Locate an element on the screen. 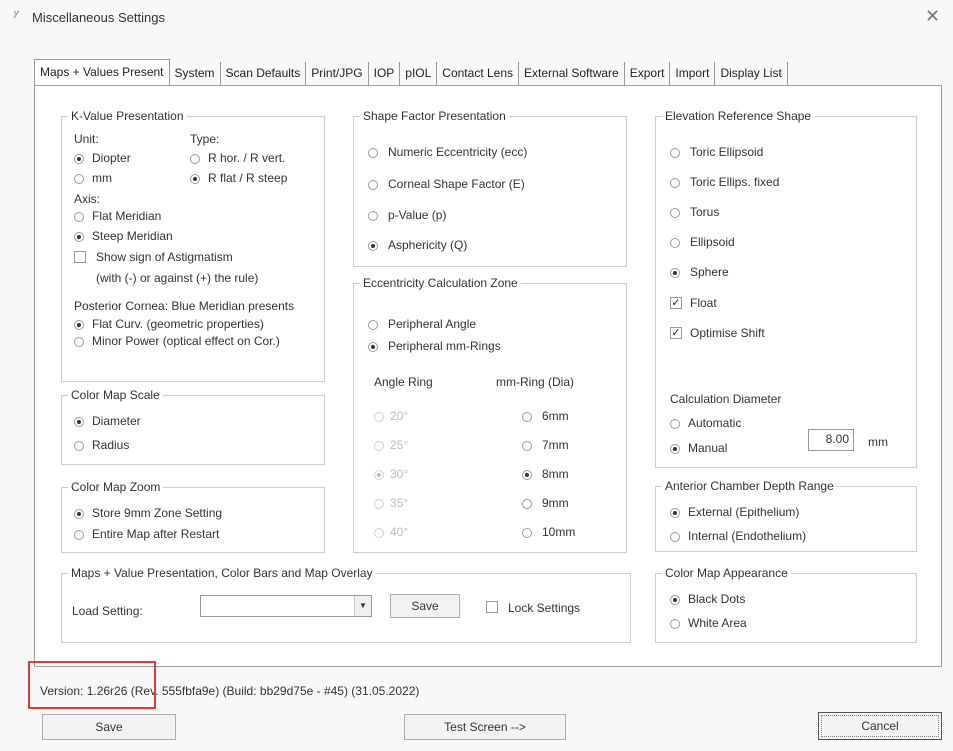  acd-internal-radio is located at coordinates (675, 537).